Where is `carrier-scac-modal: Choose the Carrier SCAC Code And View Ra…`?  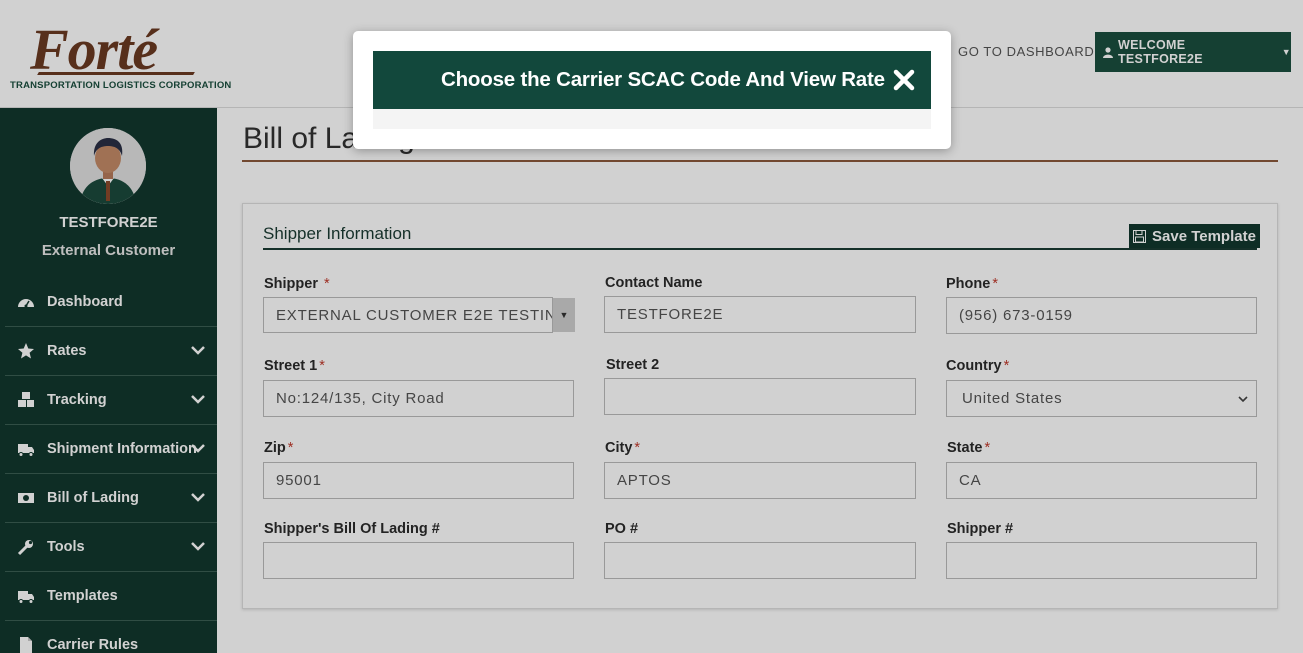 carrier-scac-modal: Choose the Carrier SCAC Code And View Ra… is located at coordinates (652, 90).